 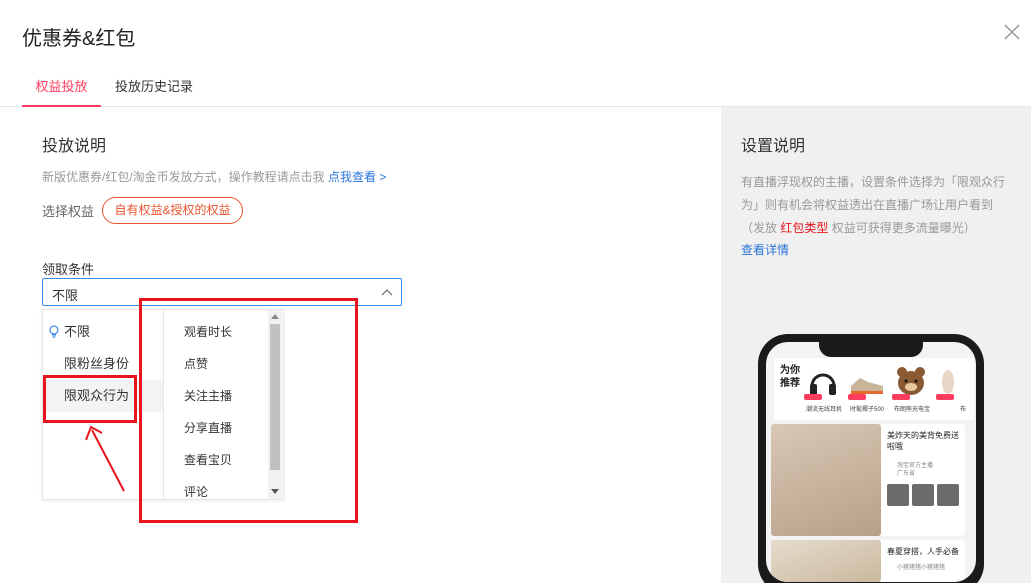 What do you see at coordinates (923, 441) in the screenshot?
I see `card-title: 美炸天的美背免费送啦哦` at bounding box center [923, 441].